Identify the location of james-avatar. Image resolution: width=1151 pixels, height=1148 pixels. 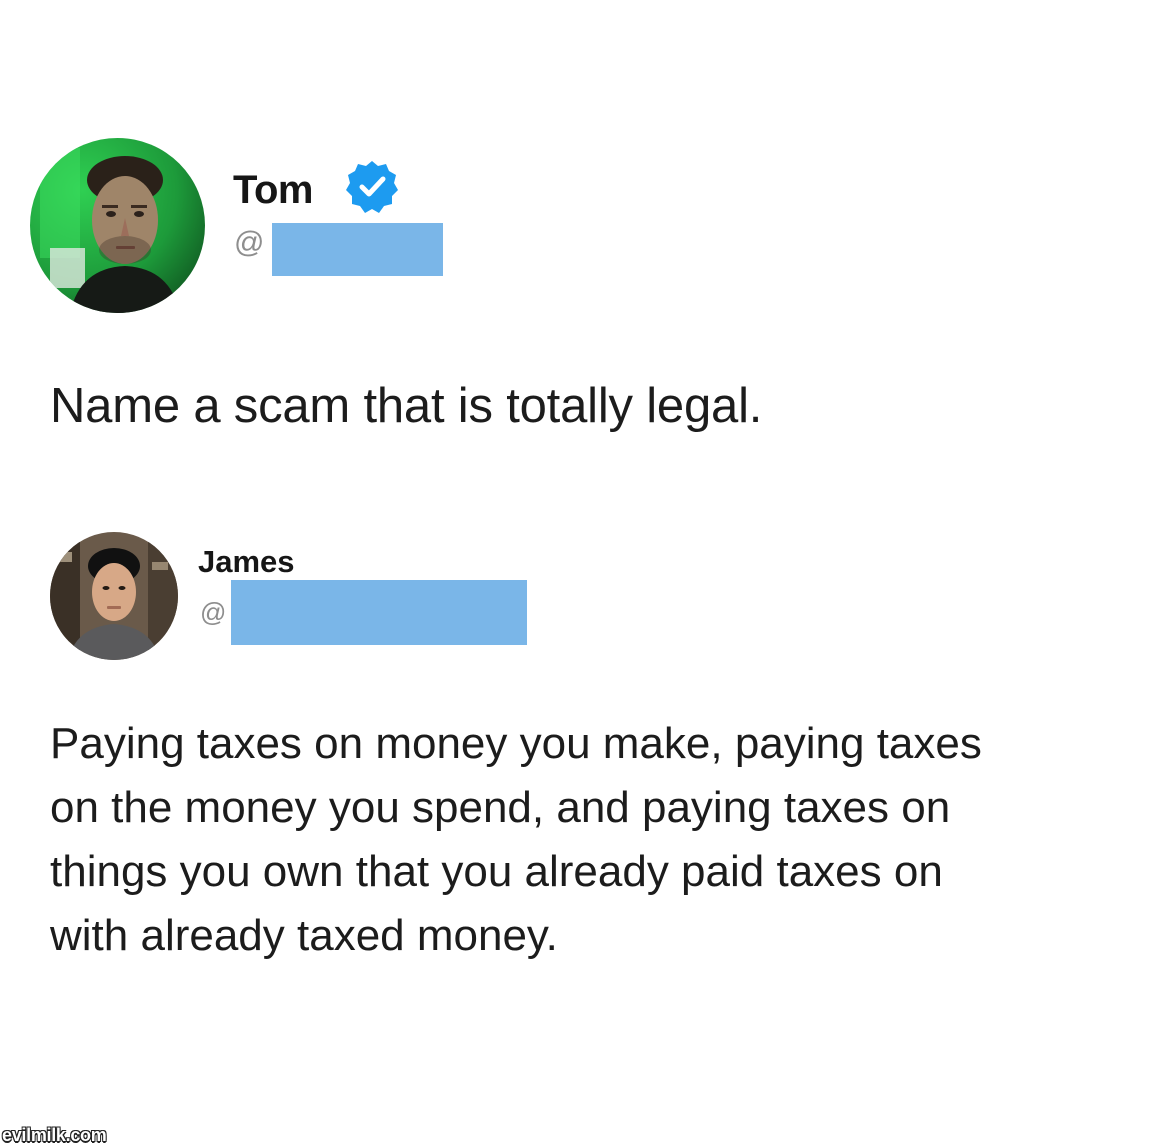
(114, 596).